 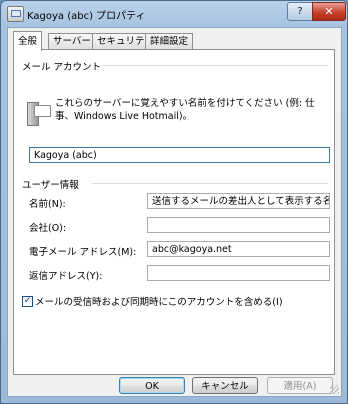 What do you see at coordinates (329, 11) in the screenshot?
I see `close-button: ✕` at bounding box center [329, 11].